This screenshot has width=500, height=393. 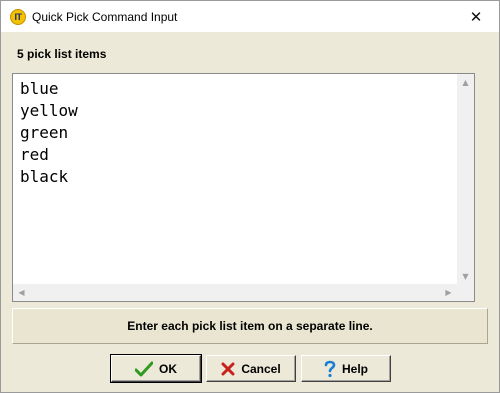 What do you see at coordinates (354, 368) in the screenshot?
I see `help-button-label: Help` at bounding box center [354, 368].